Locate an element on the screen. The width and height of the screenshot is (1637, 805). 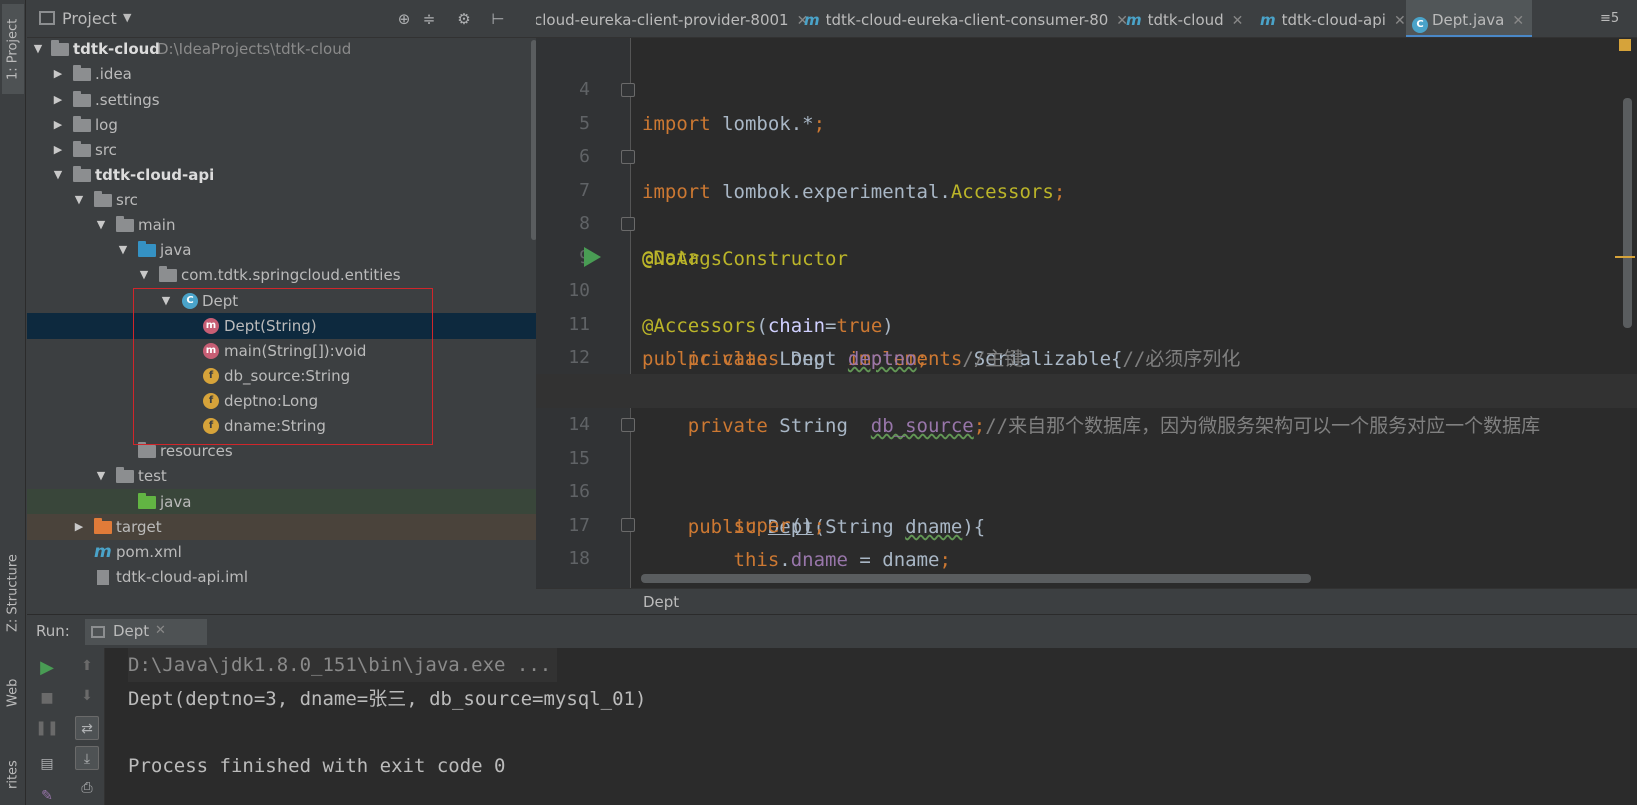
pause-icon: ❚❚ is located at coordinates (47, 728).